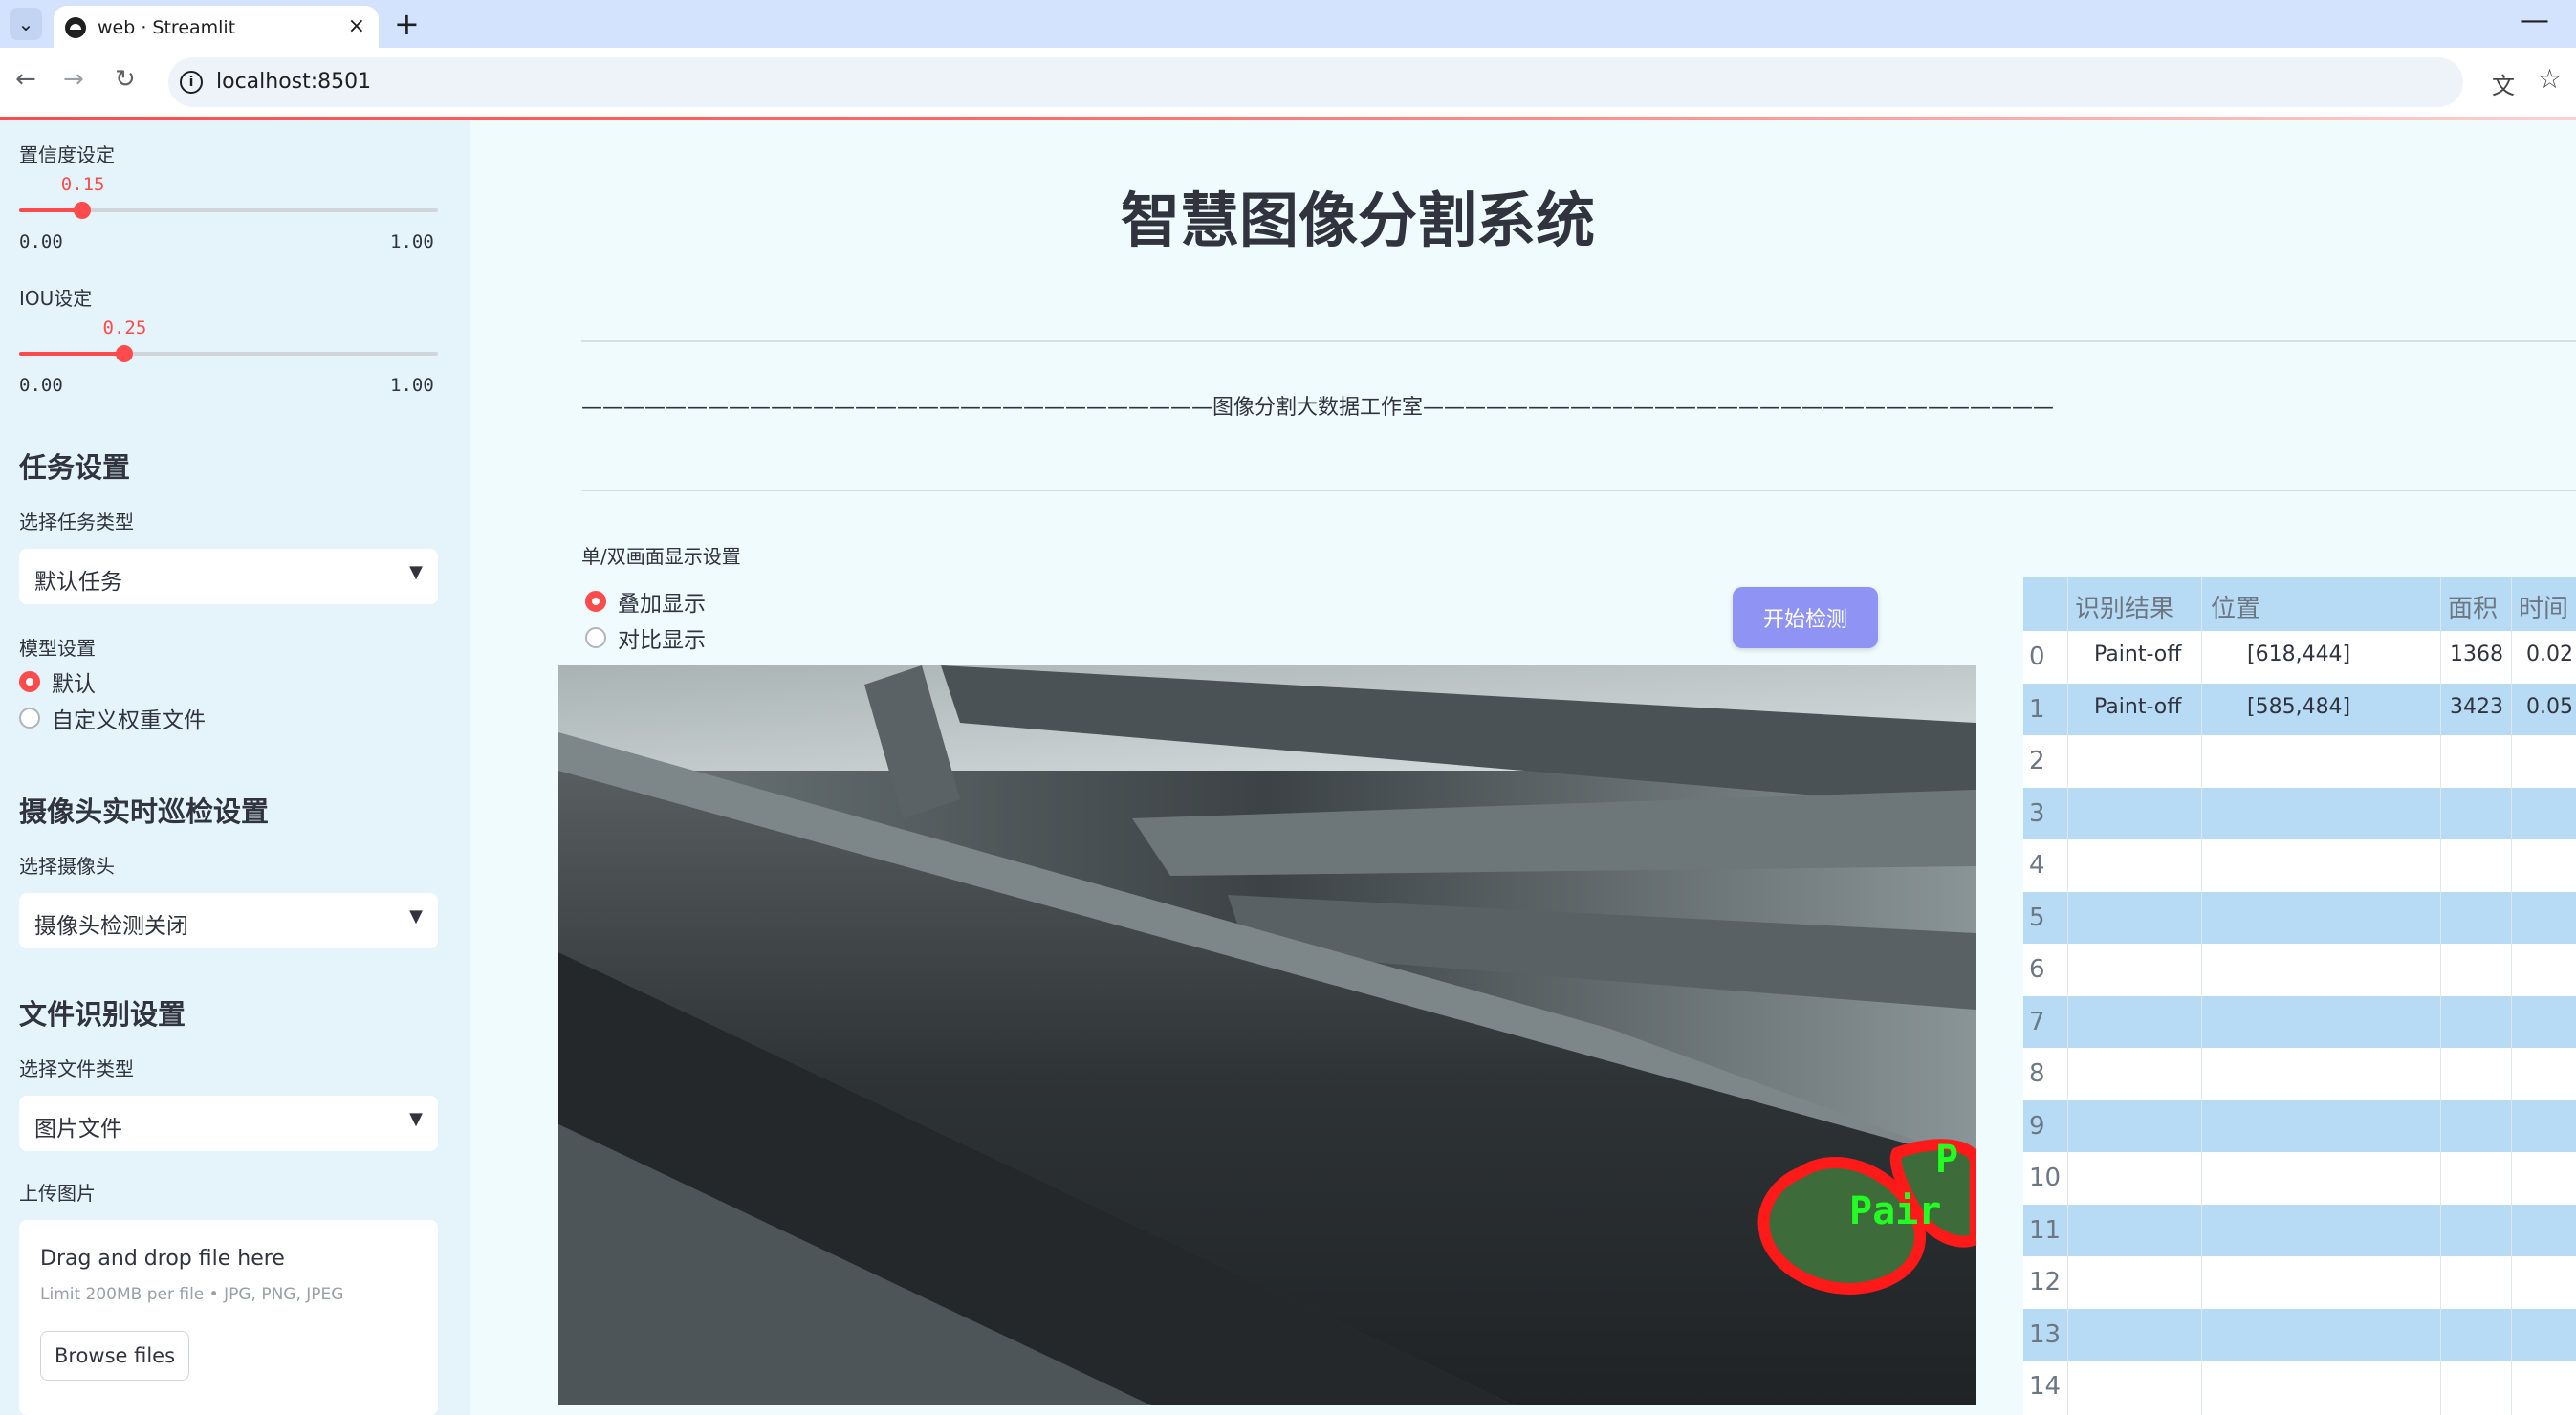  I want to click on tab-list-chevron-icon: ⌄, so click(26, 24).